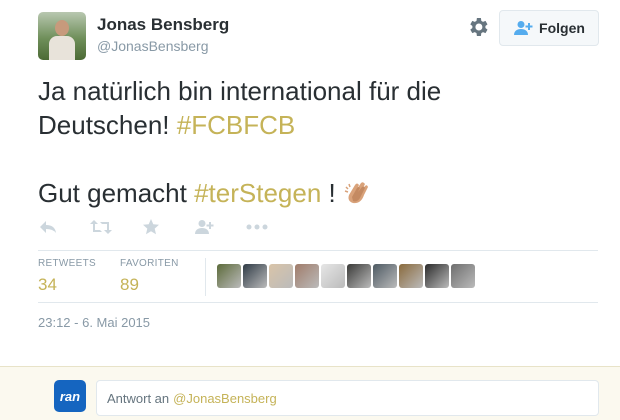 This screenshot has width=620, height=420. What do you see at coordinates (153, 46) in the screenshot?
I see `author-handle: @JonasBensberg` at bounding box center [153, 46].